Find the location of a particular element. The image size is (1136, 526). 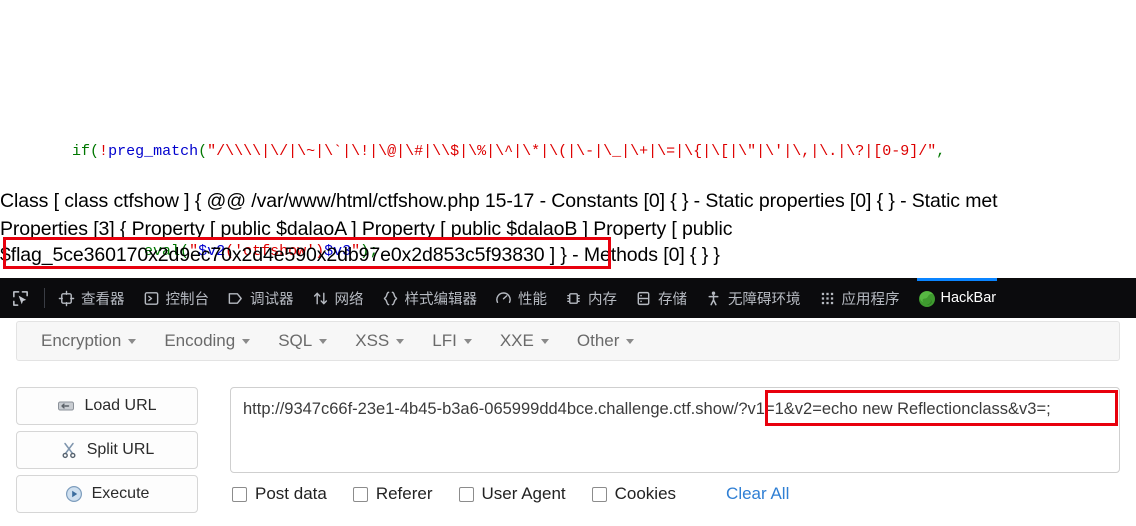

performance-icon is located at coordinates (503, 298).